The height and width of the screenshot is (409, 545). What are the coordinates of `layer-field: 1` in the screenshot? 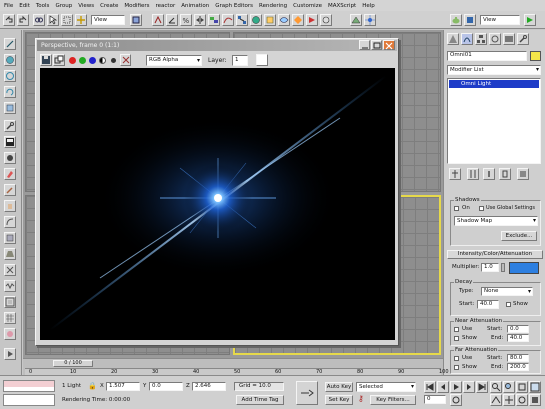 It's located at (240, 60).